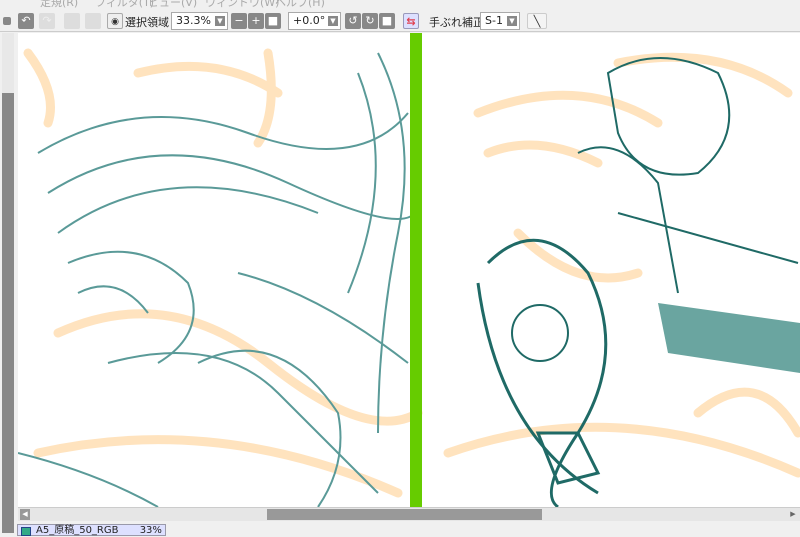 This screenshot has height=537, width=800. I want to click on zoom-in-button: +, so click(256, 21).